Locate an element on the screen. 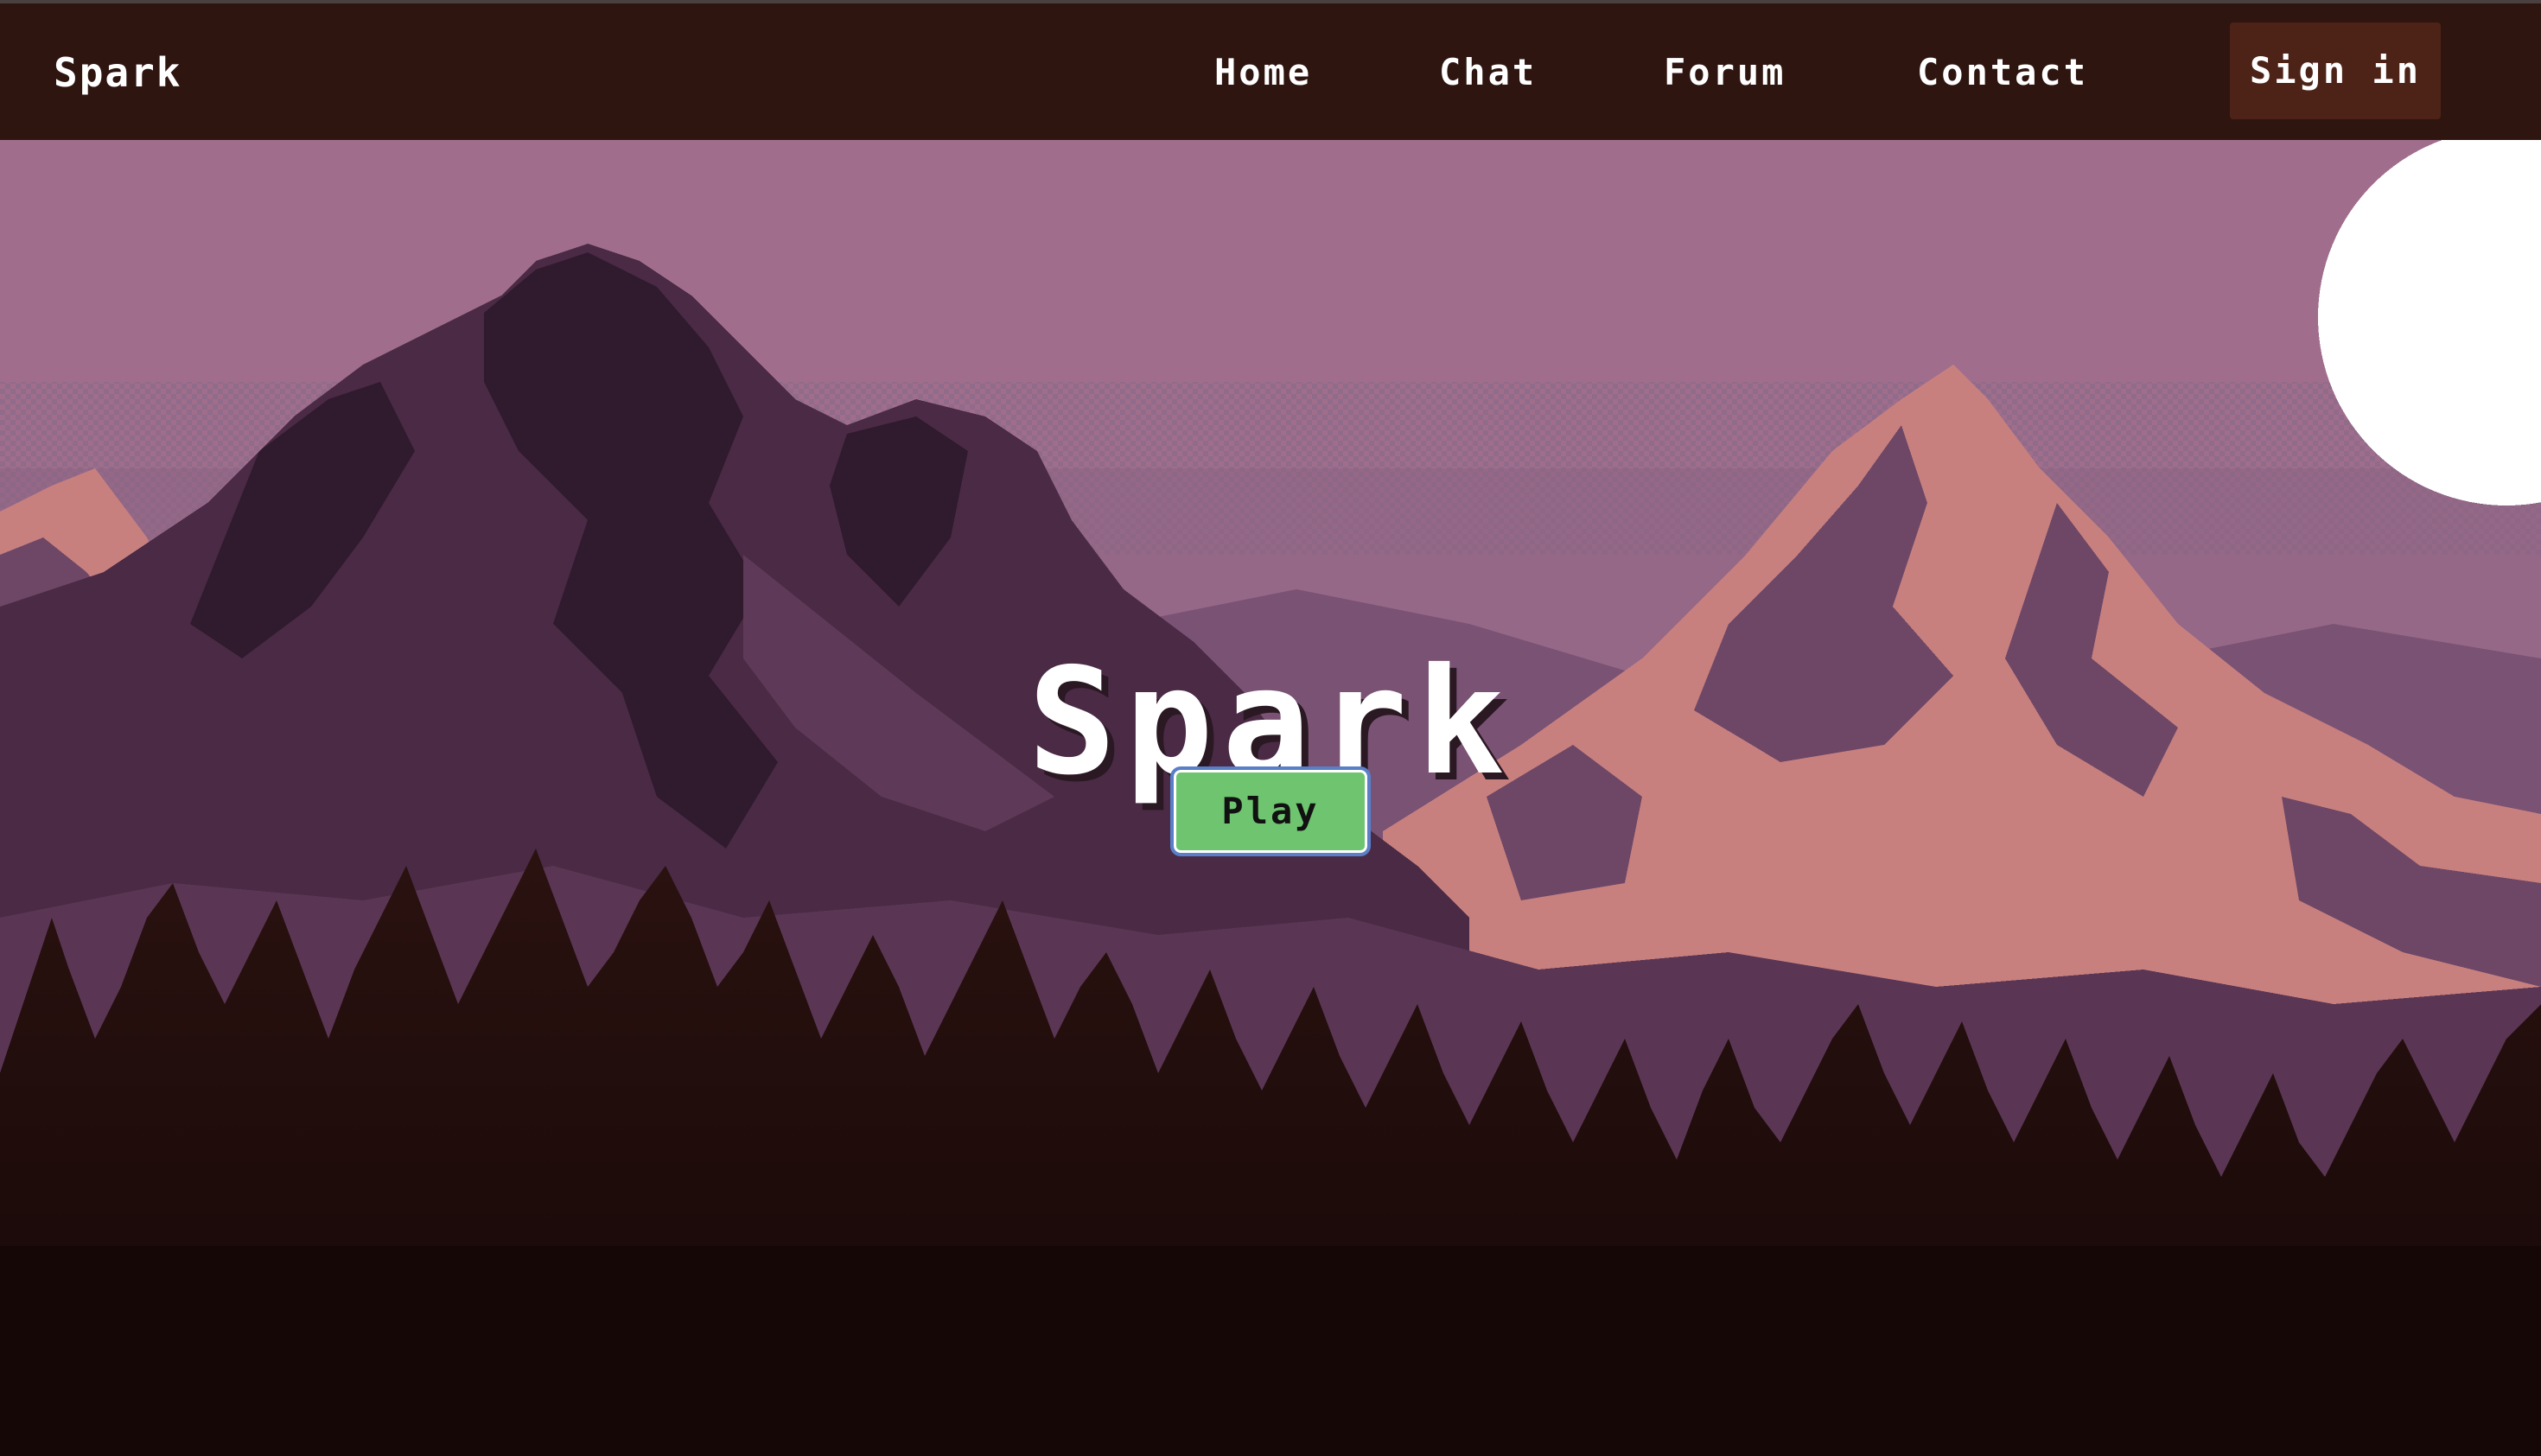 The image size is (2541, 1456). forest-floor is located at coordinates (1270, 1351).